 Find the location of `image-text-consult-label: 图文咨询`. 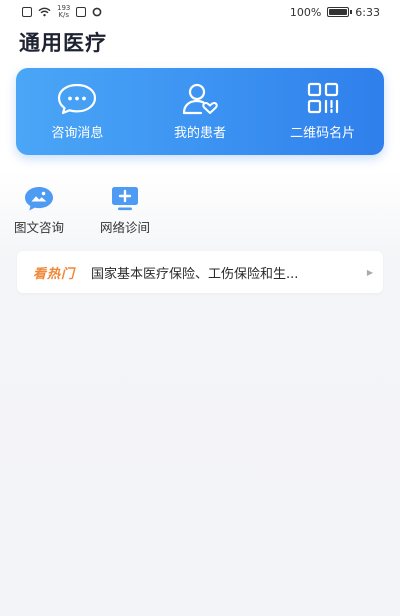

image-text-consult-label: 图文咨询 is located at coordinates (39, 227).